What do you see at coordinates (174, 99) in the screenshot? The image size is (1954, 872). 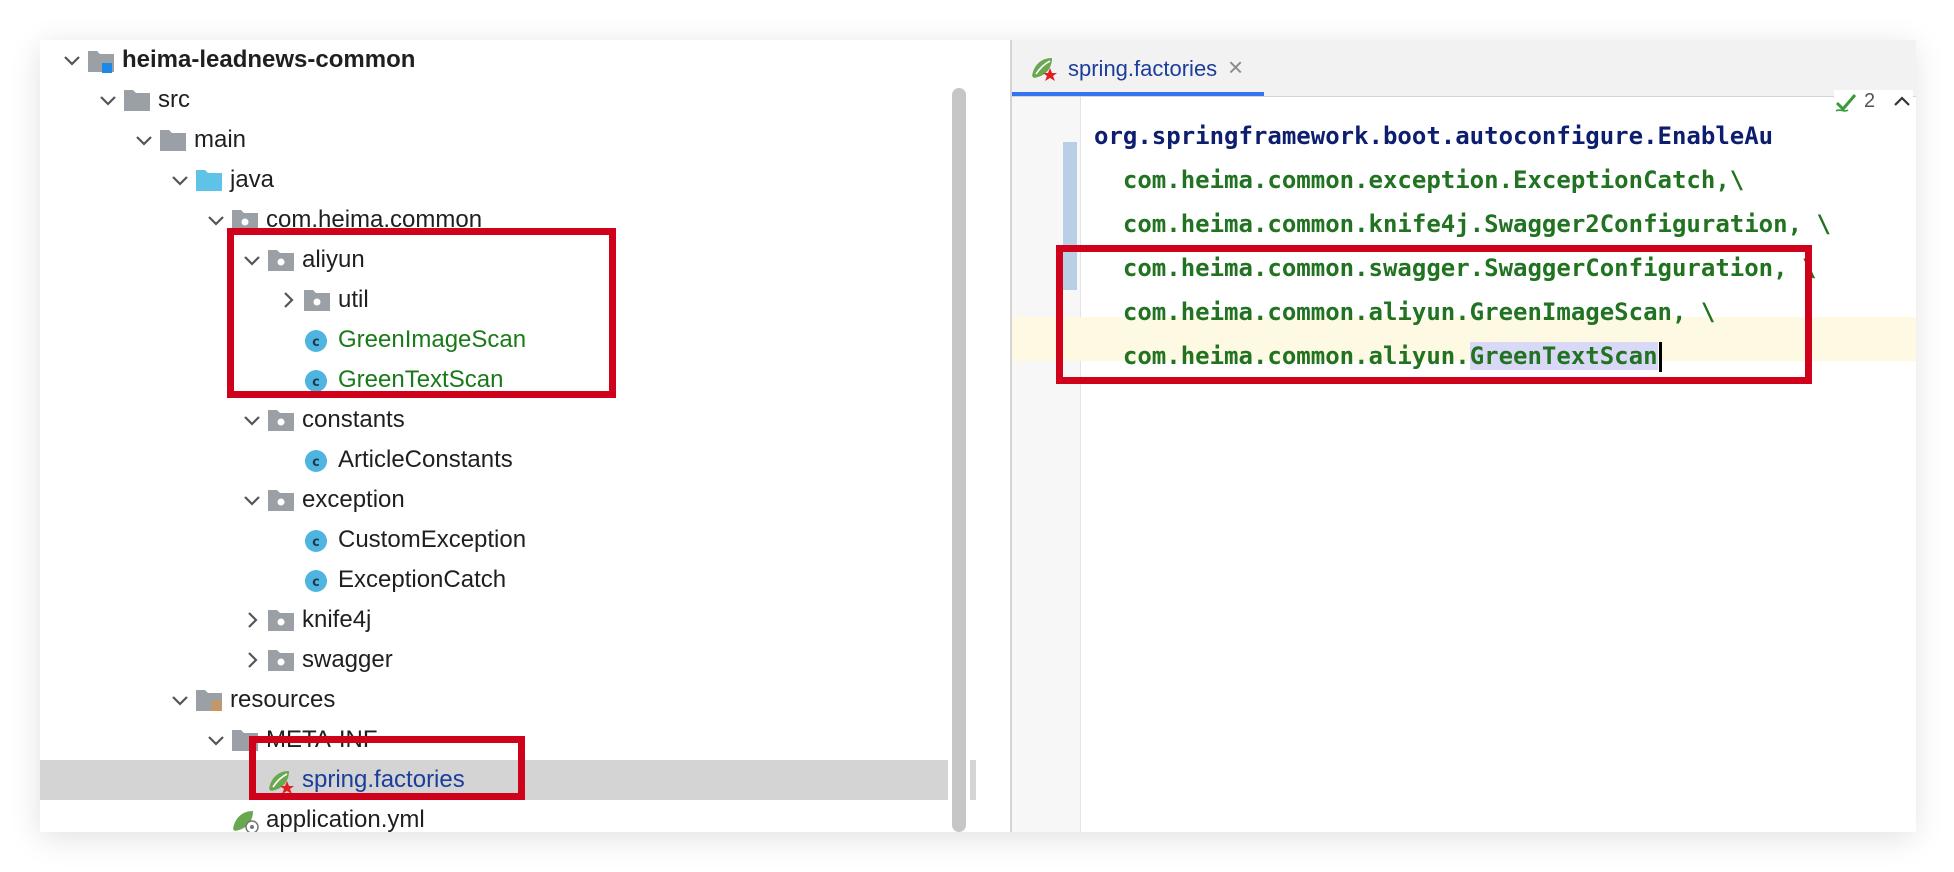 I see `tree-item-label: src` at bounding box center [174, 99].